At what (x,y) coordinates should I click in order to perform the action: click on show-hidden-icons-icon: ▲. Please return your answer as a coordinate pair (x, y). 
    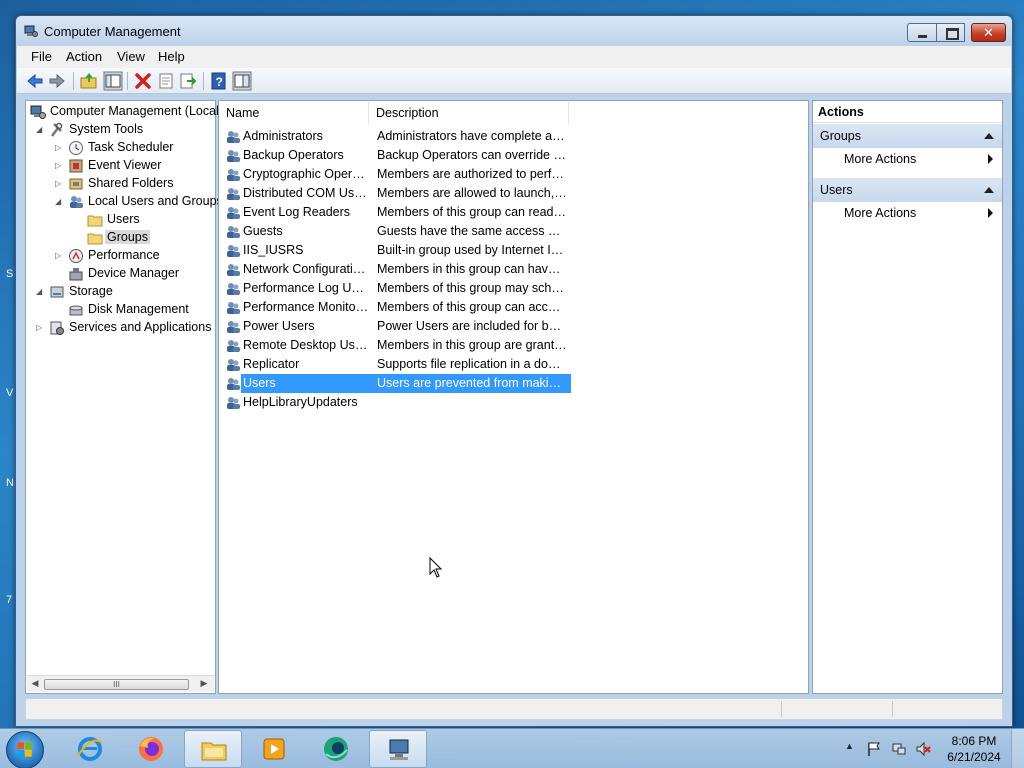
    Looking at the image, I should click on (853, 749).